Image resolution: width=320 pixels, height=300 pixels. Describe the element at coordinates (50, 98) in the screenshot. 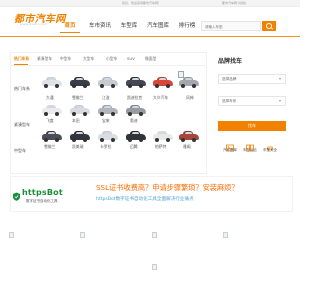

I see `car-name: 大通` at that location.